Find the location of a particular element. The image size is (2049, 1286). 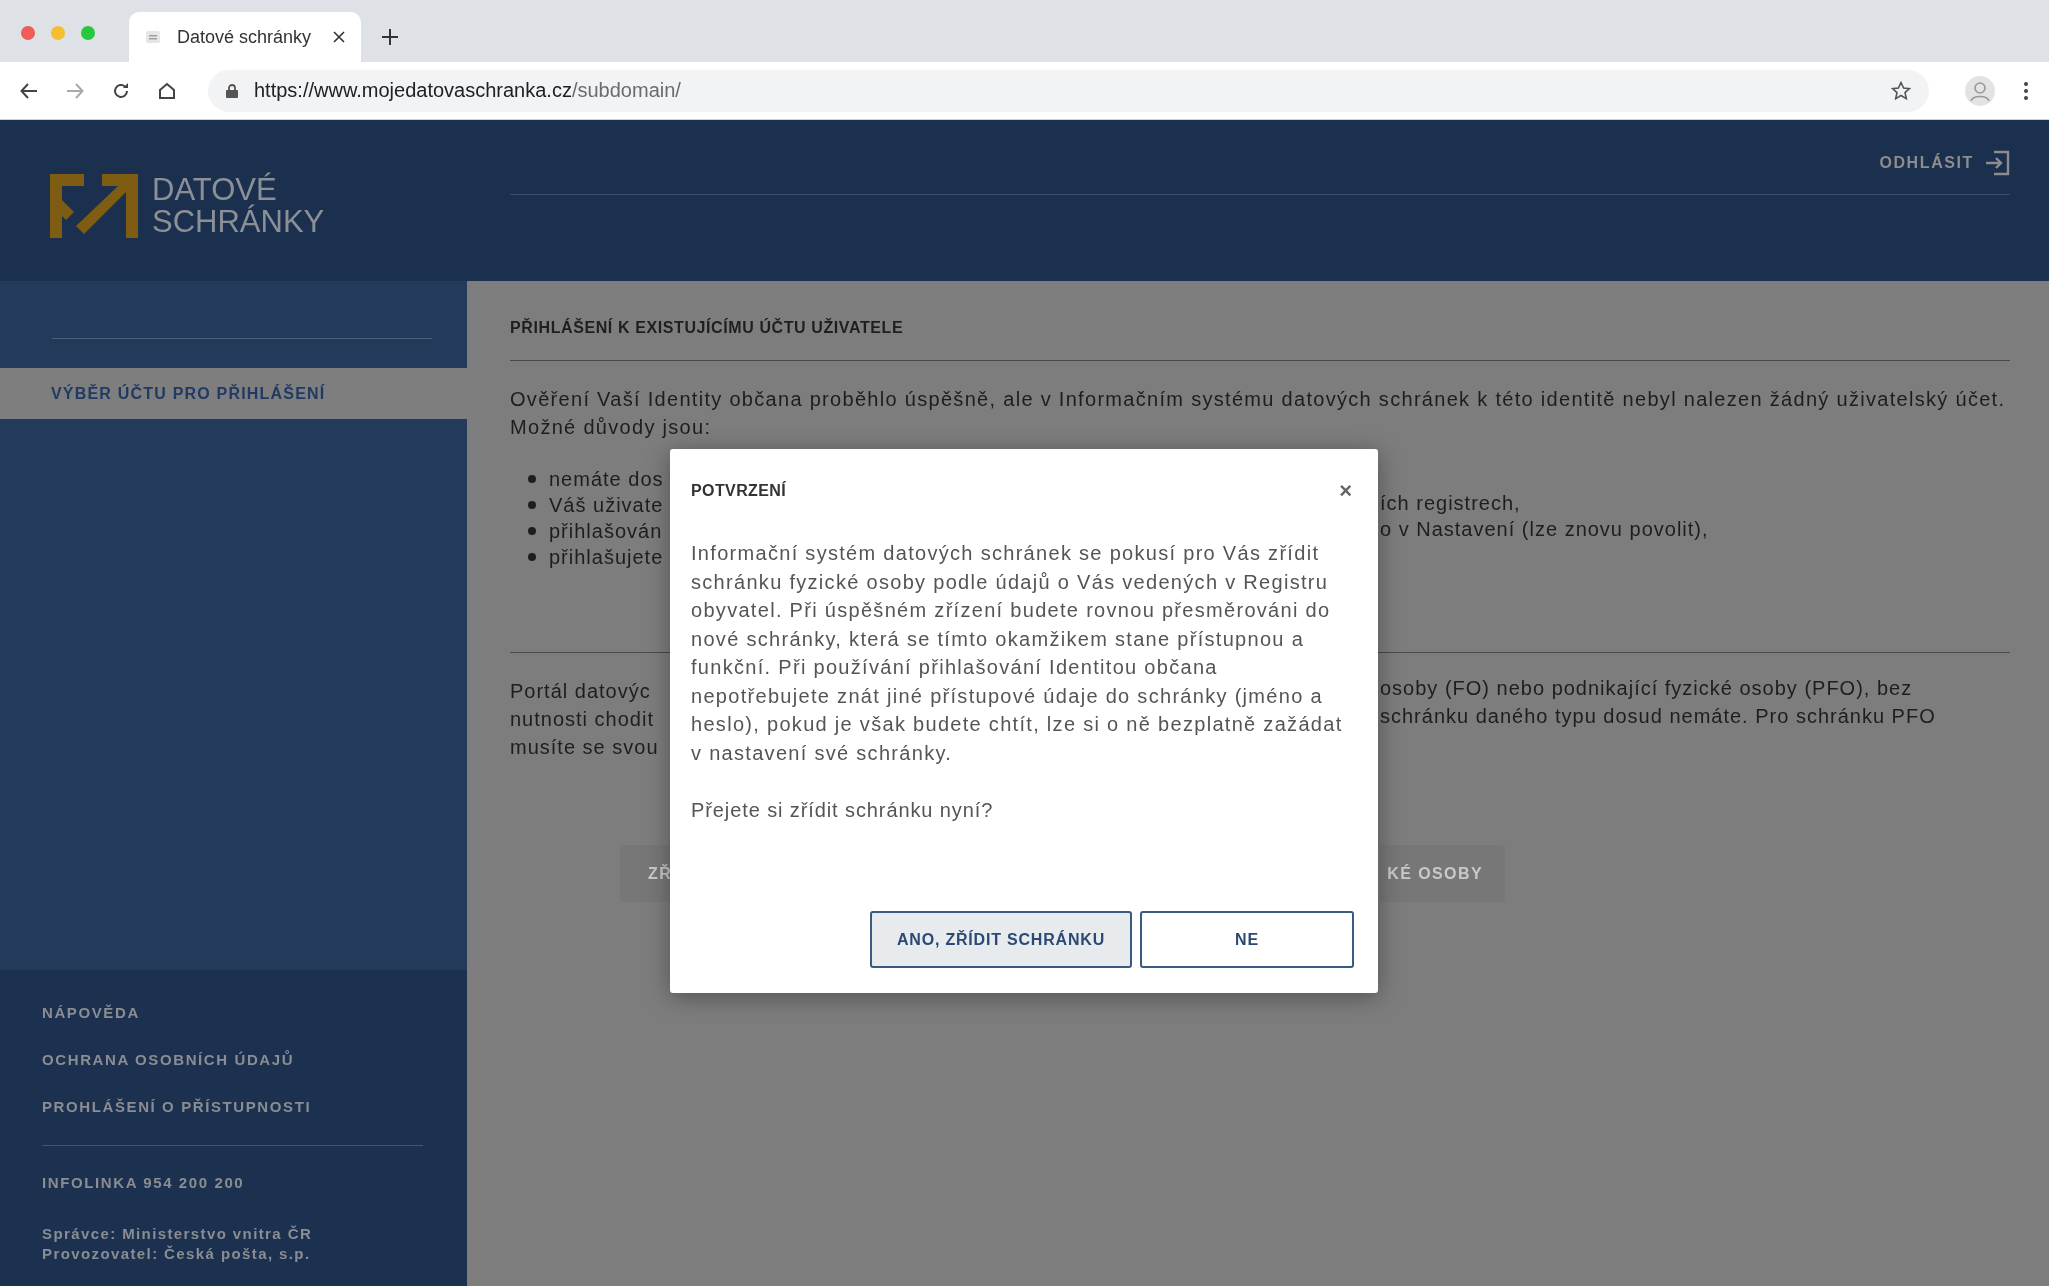

list-item-text: Váš uživate is located at coordinates (606, 505).